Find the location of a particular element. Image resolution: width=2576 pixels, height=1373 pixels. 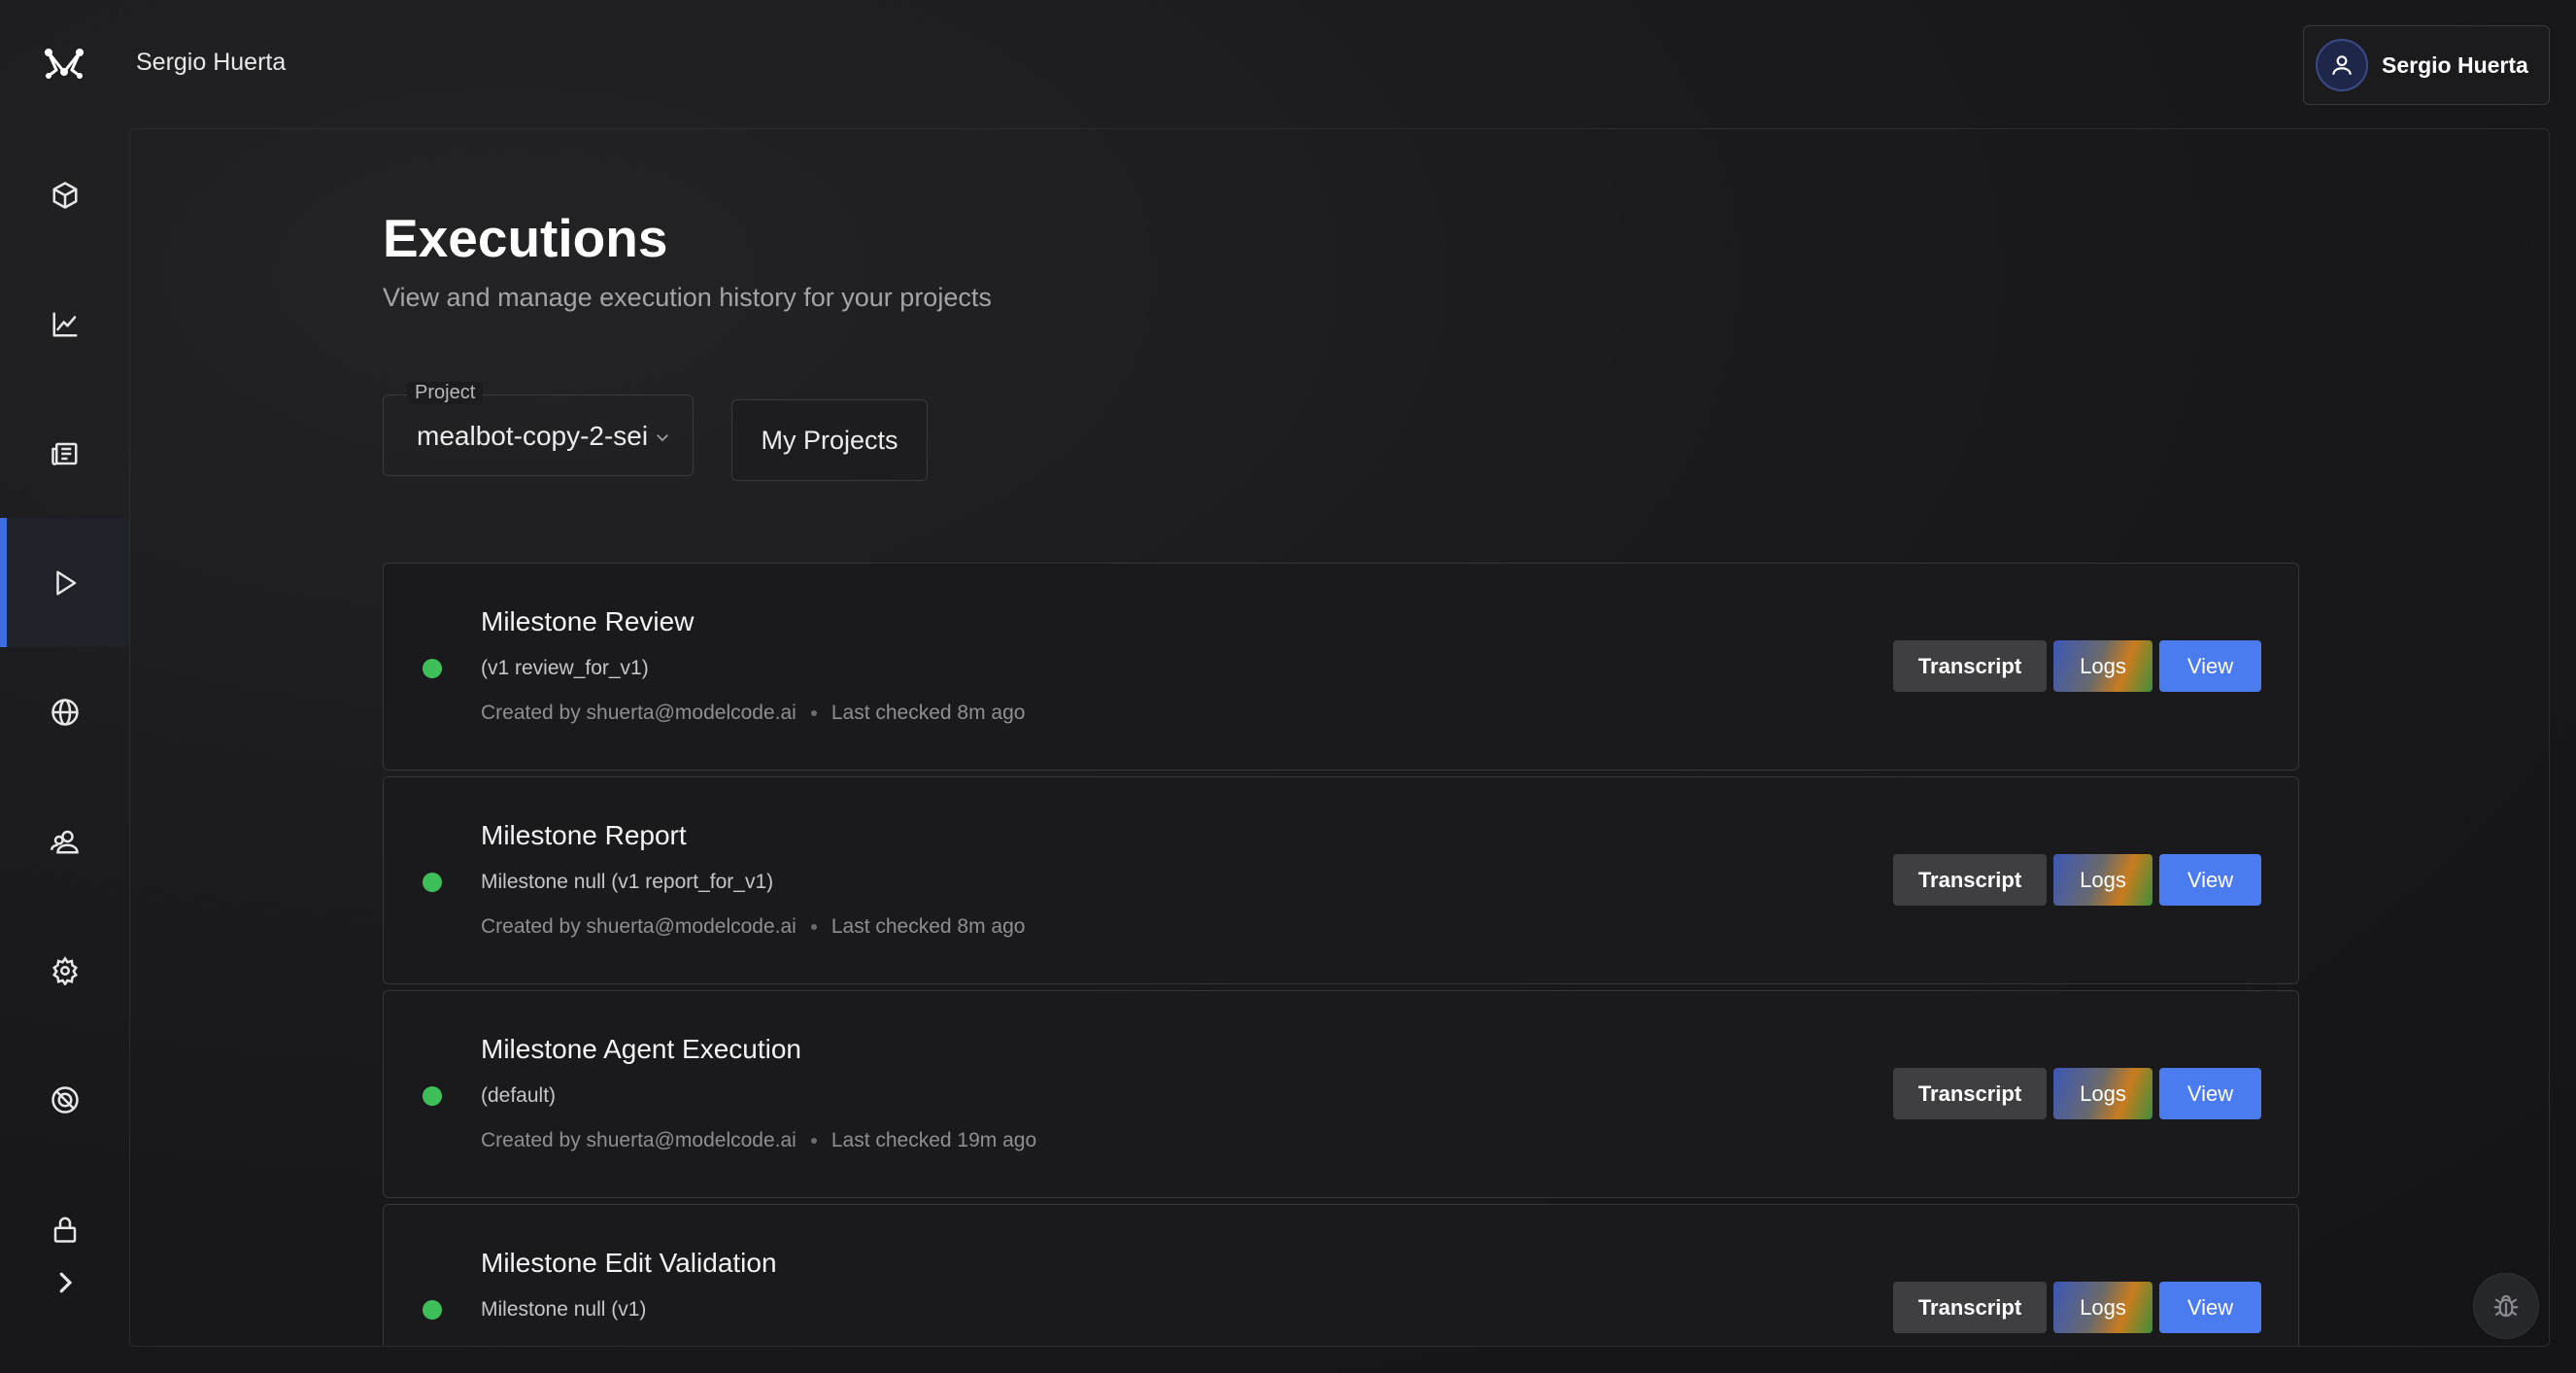

user-menu-button: Sergio Huerta is located at coordinates (2426, 65).